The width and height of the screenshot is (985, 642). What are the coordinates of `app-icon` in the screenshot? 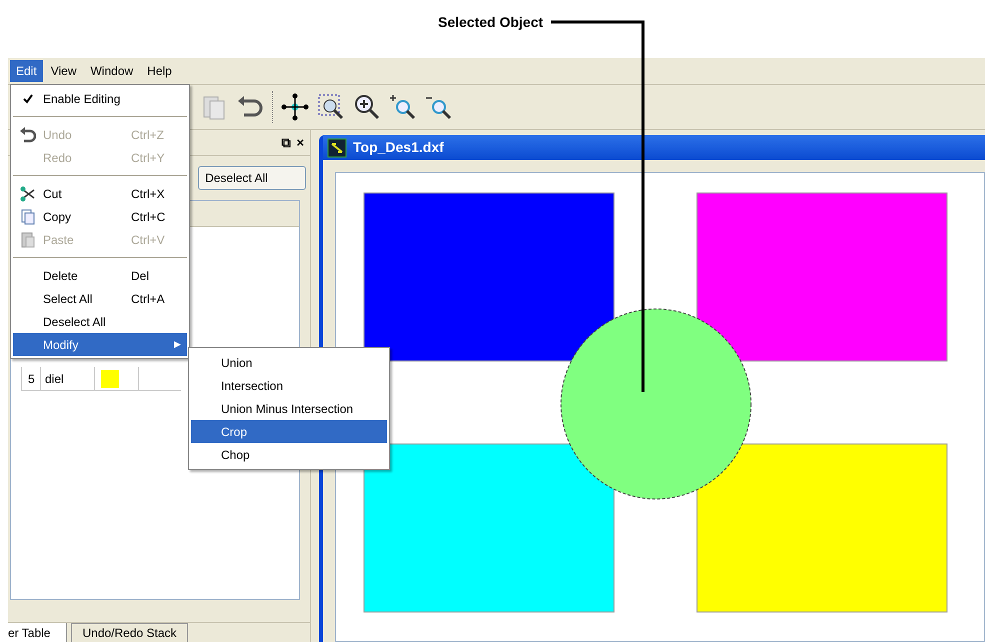 It's located at (337, 148).